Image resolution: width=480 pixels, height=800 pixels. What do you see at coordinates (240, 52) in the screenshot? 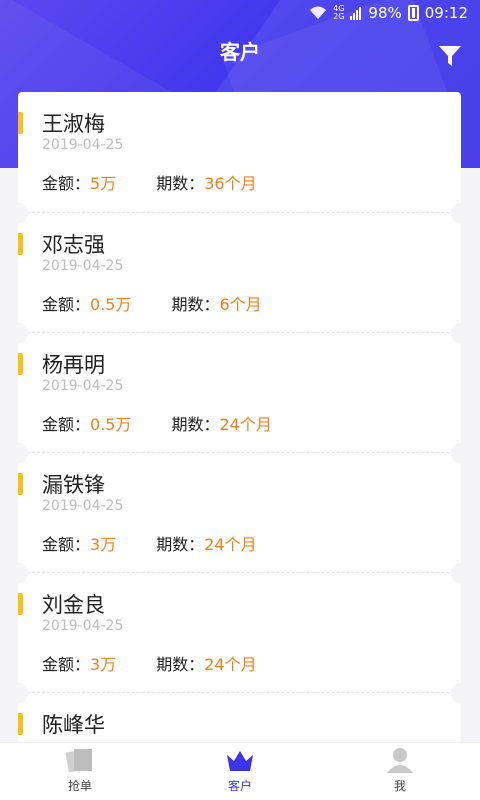
I see `page-title: 客户` at bounding box center [240, 52].